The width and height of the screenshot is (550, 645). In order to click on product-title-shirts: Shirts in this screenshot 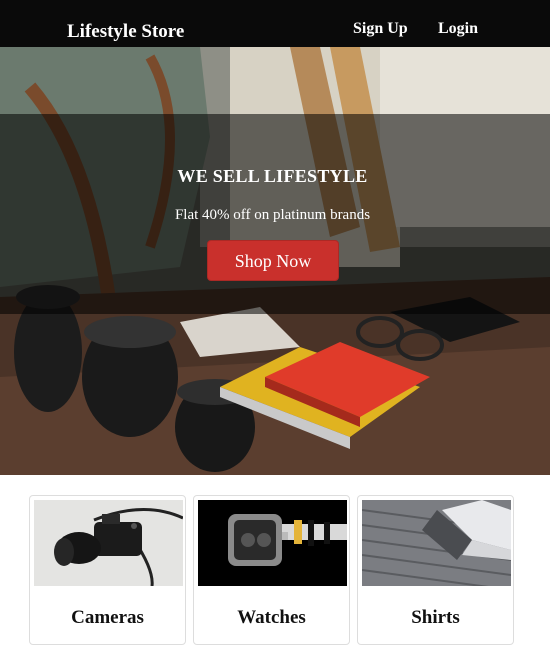, I will do `click(435, 617)`.